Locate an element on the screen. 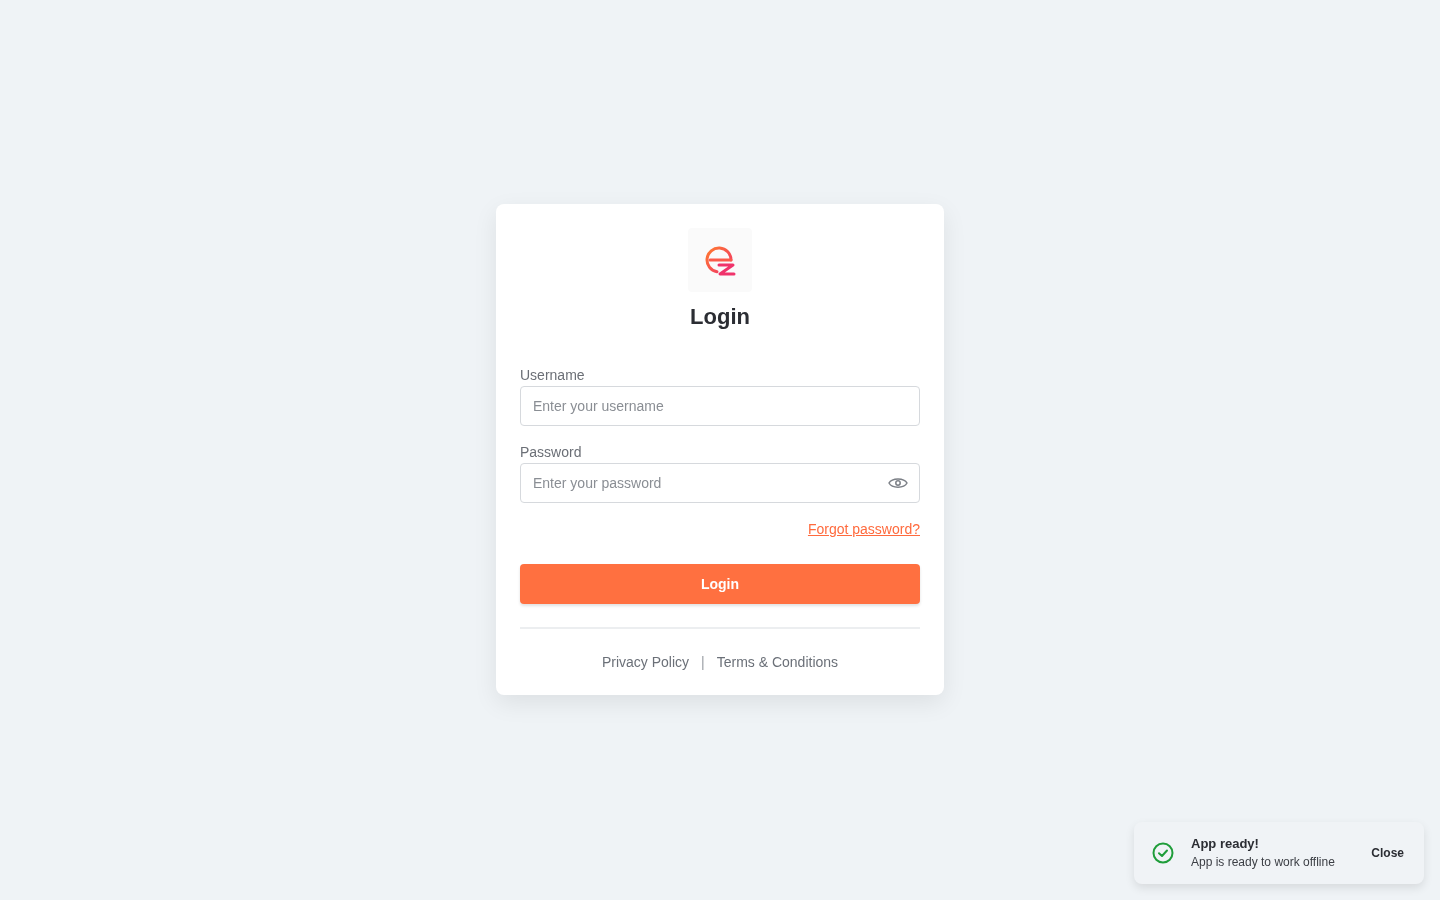 This screenshot has width=1440, height=900. username-field: Enter your username is located at coordinates (720, 406).